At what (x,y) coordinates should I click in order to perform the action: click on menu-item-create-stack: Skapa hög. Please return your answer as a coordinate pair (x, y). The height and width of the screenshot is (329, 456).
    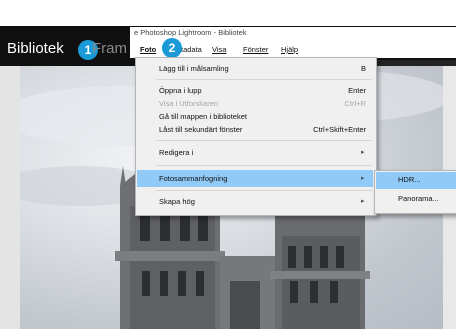
    Looking at the image, I should click on (177, 201).